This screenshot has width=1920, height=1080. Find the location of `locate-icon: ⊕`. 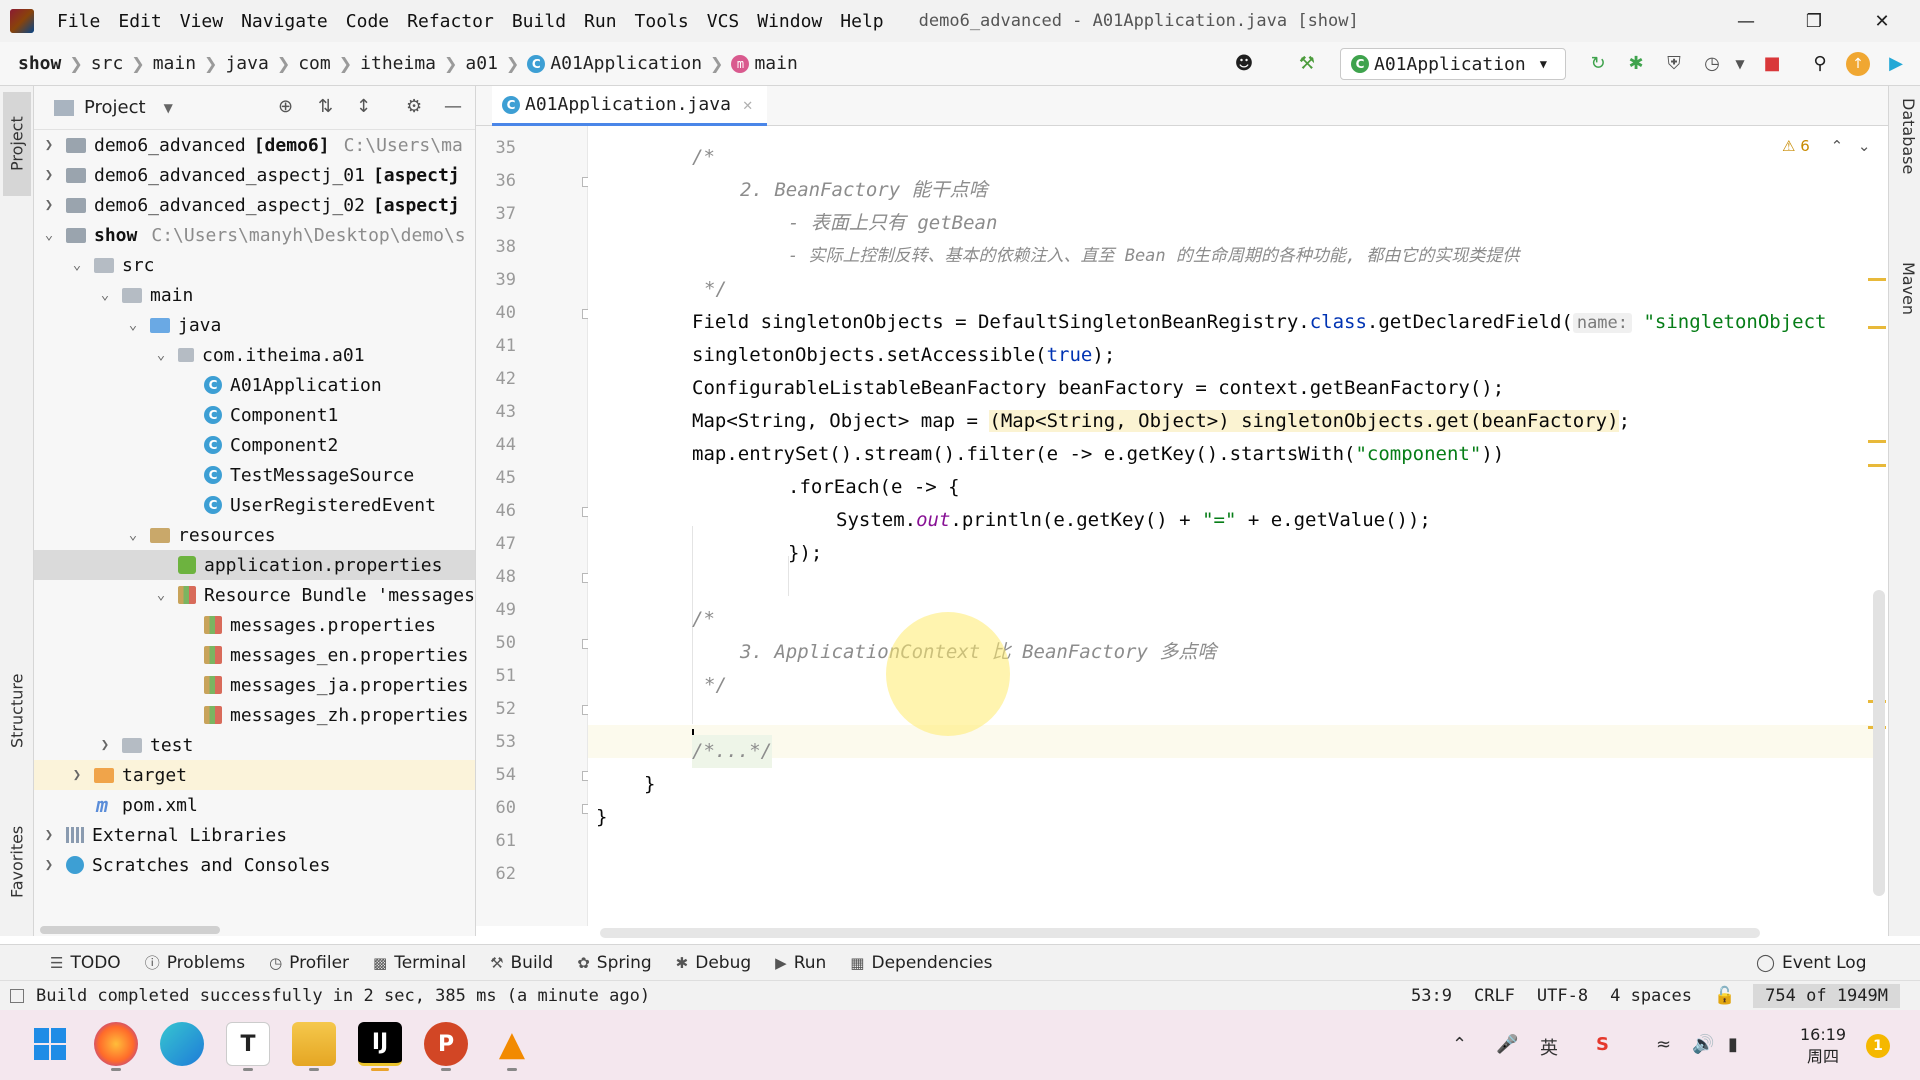

locate-icon: ⊕ is located at coordinates (285, 106).